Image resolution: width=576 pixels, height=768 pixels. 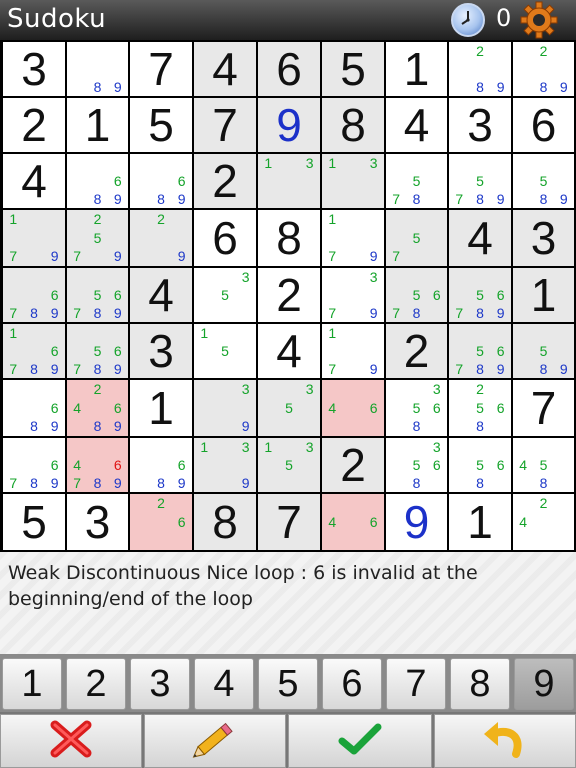 I want to click on cell-r6c1: 1 6 789, so click(x=34, y=351).